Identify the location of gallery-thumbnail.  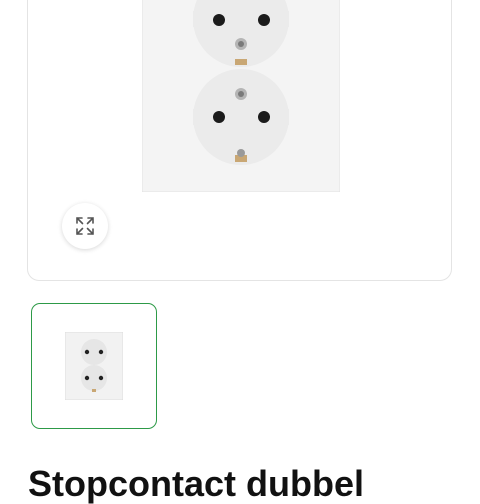
(94, 366).